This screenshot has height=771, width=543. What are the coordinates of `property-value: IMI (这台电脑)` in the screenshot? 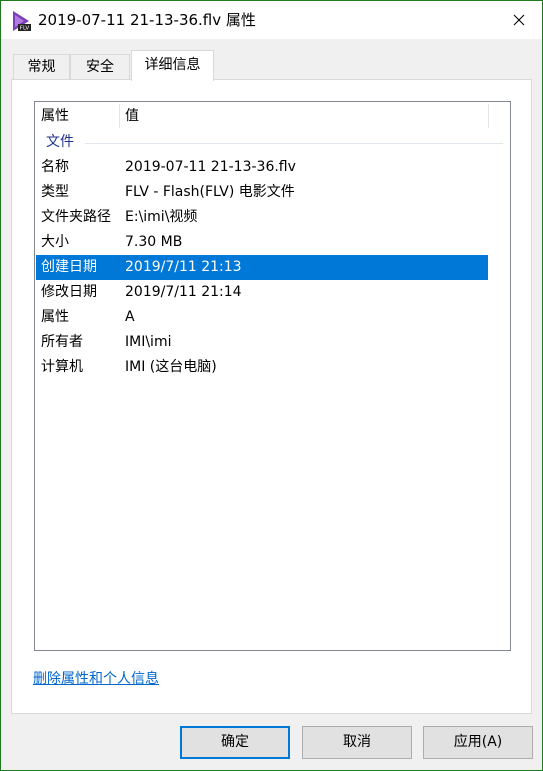 It's located at (171, 367).